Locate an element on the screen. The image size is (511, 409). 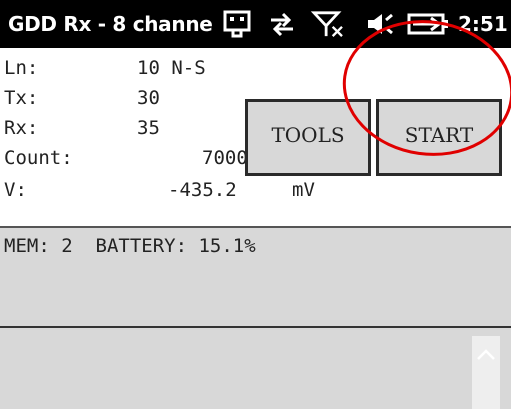
count-label: Count: is located at coordinates (38, 158).